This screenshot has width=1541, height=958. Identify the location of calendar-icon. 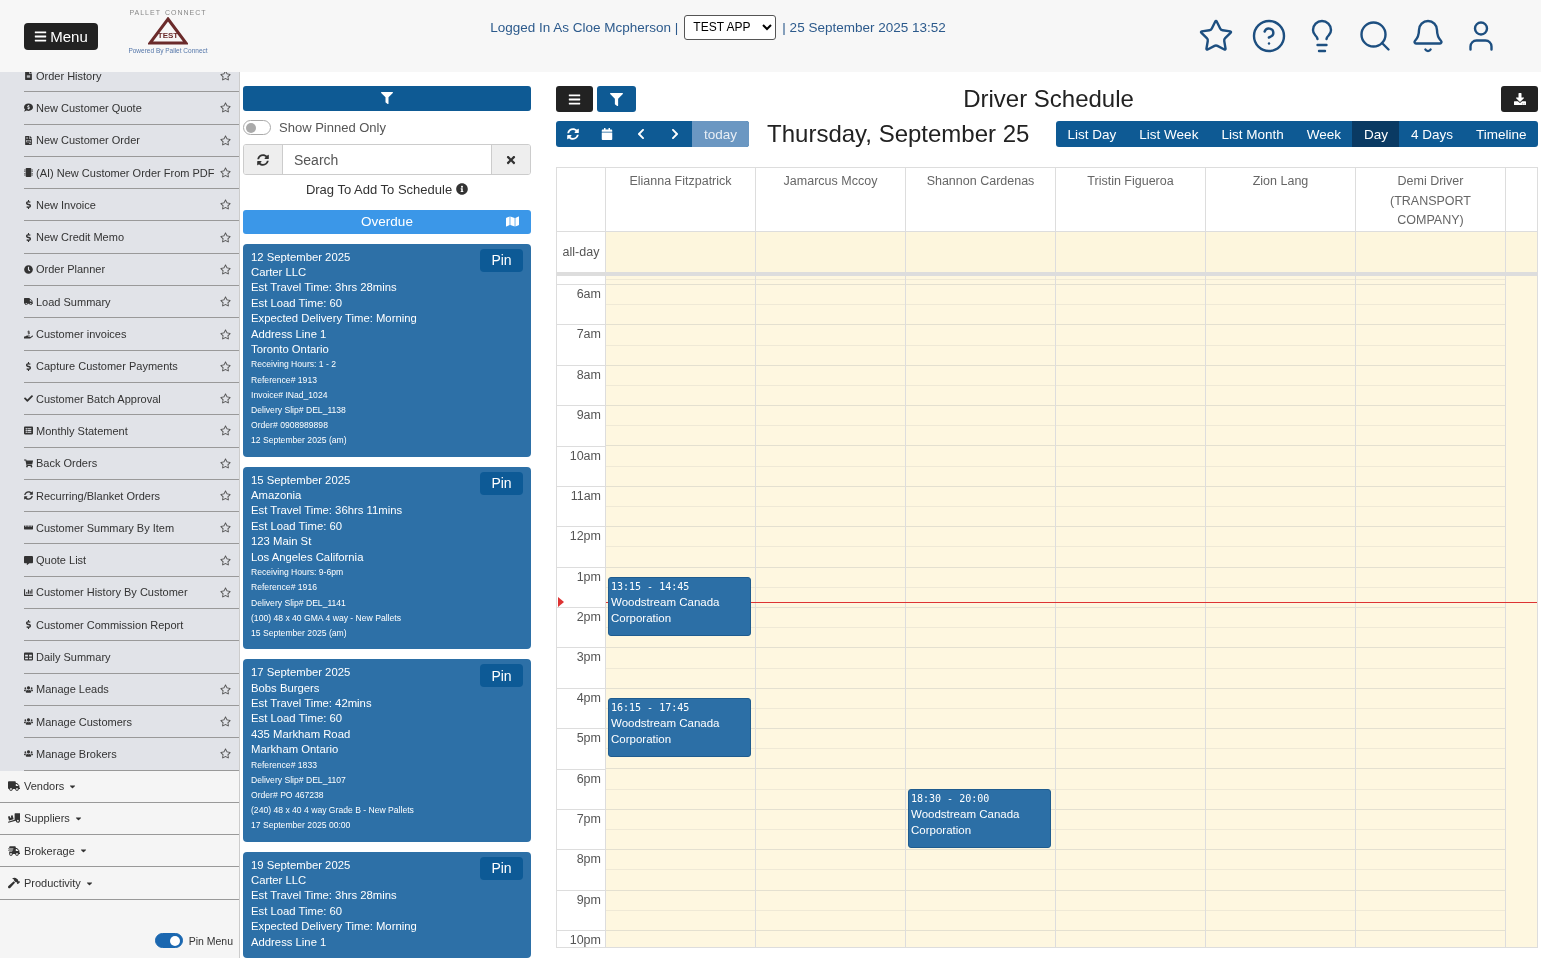
(607, 134).